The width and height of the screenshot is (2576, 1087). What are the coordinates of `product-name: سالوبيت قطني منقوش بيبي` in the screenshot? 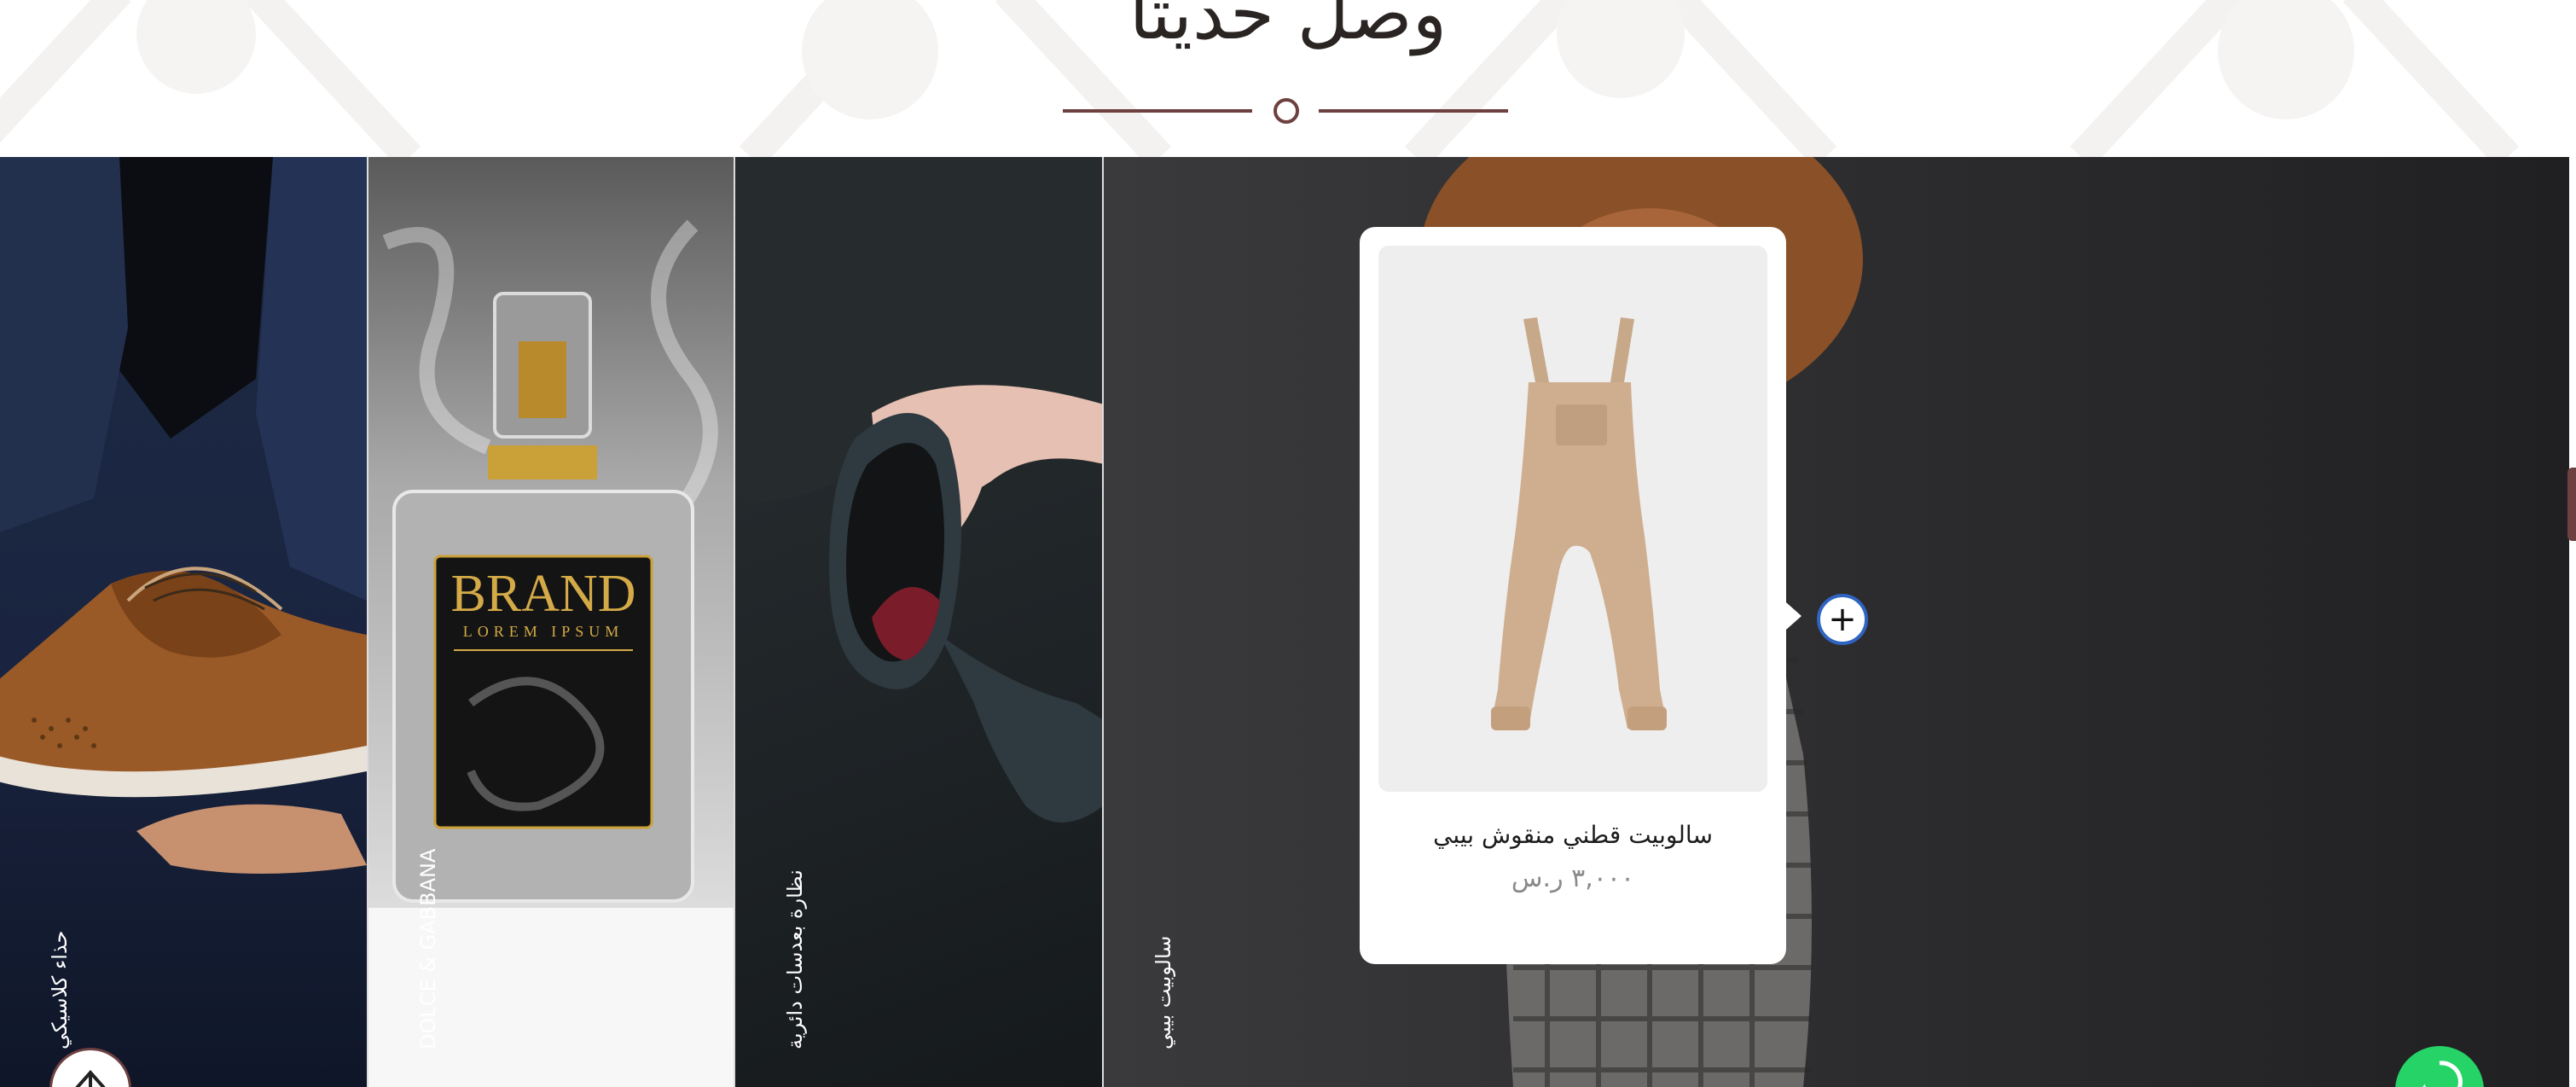 It's located at (1573, 835).